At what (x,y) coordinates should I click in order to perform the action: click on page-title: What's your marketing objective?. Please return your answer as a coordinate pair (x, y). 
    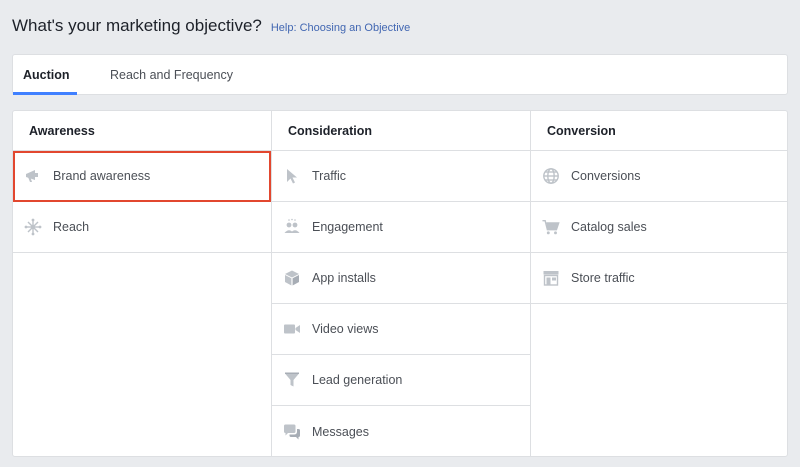
    Looking at the image, I should click on (137, 25).